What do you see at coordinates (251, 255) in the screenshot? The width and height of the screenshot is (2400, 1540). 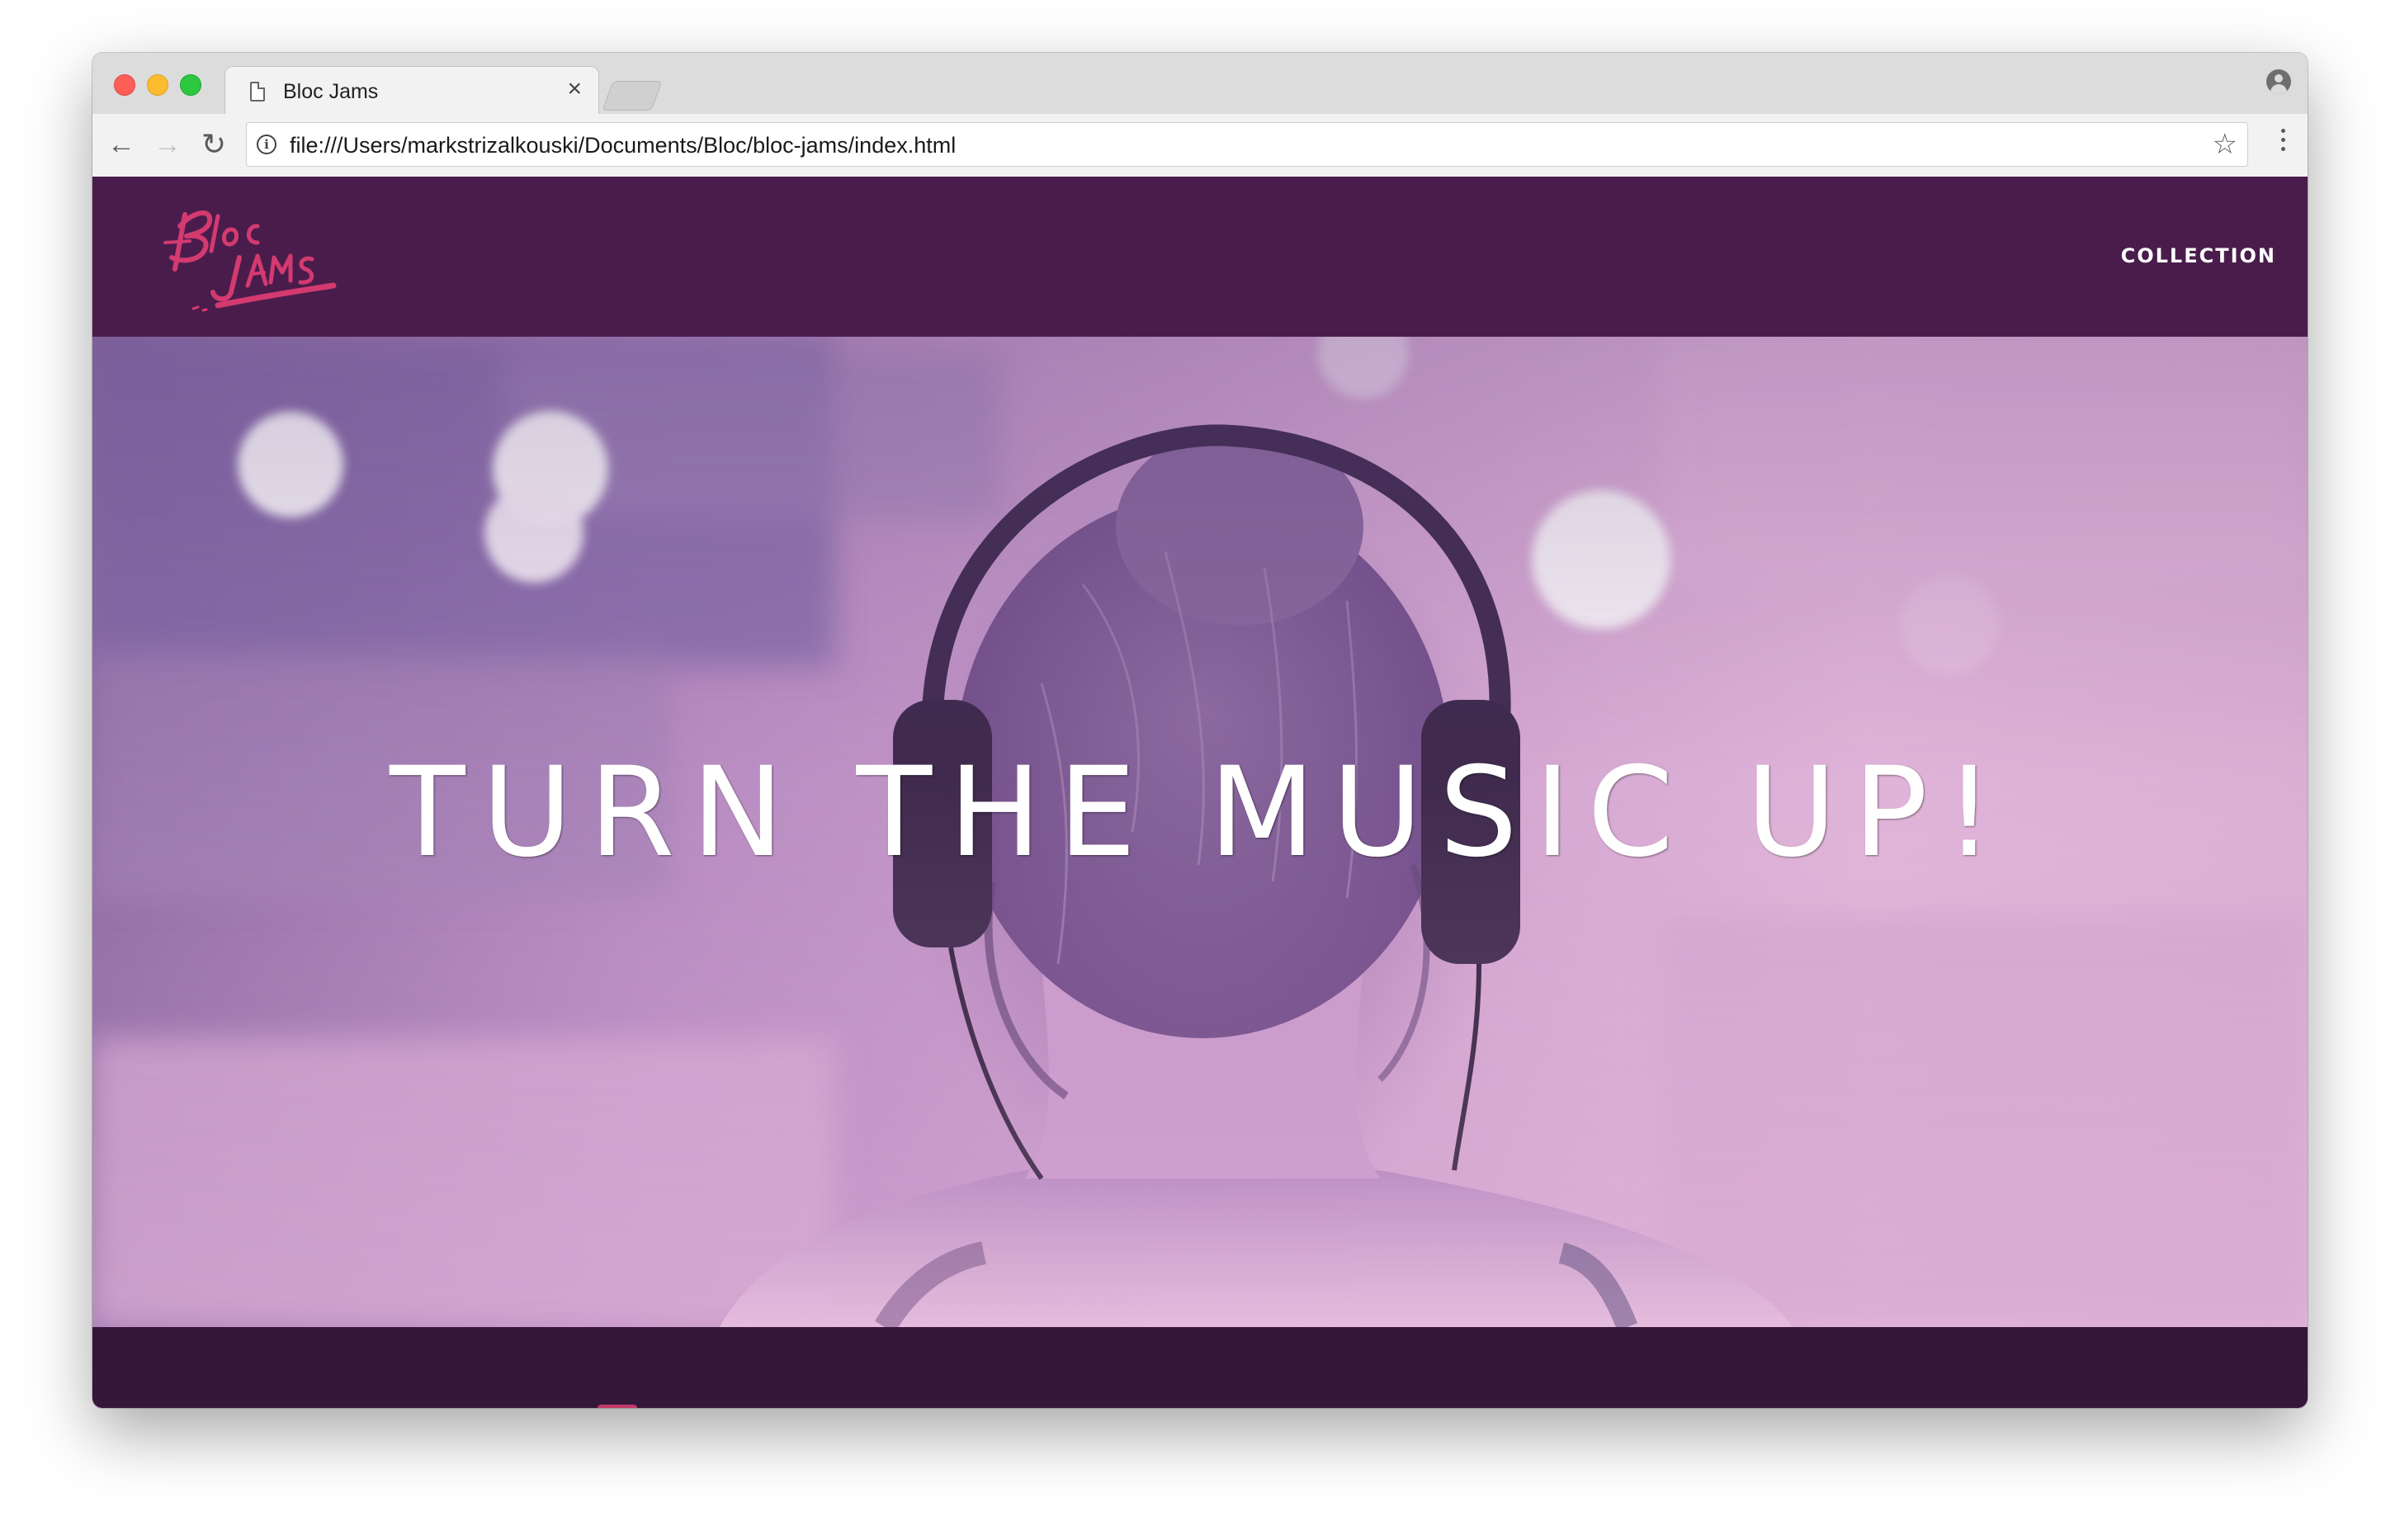 I see `bloc-jams-logo` at bounding box center [251, 255].